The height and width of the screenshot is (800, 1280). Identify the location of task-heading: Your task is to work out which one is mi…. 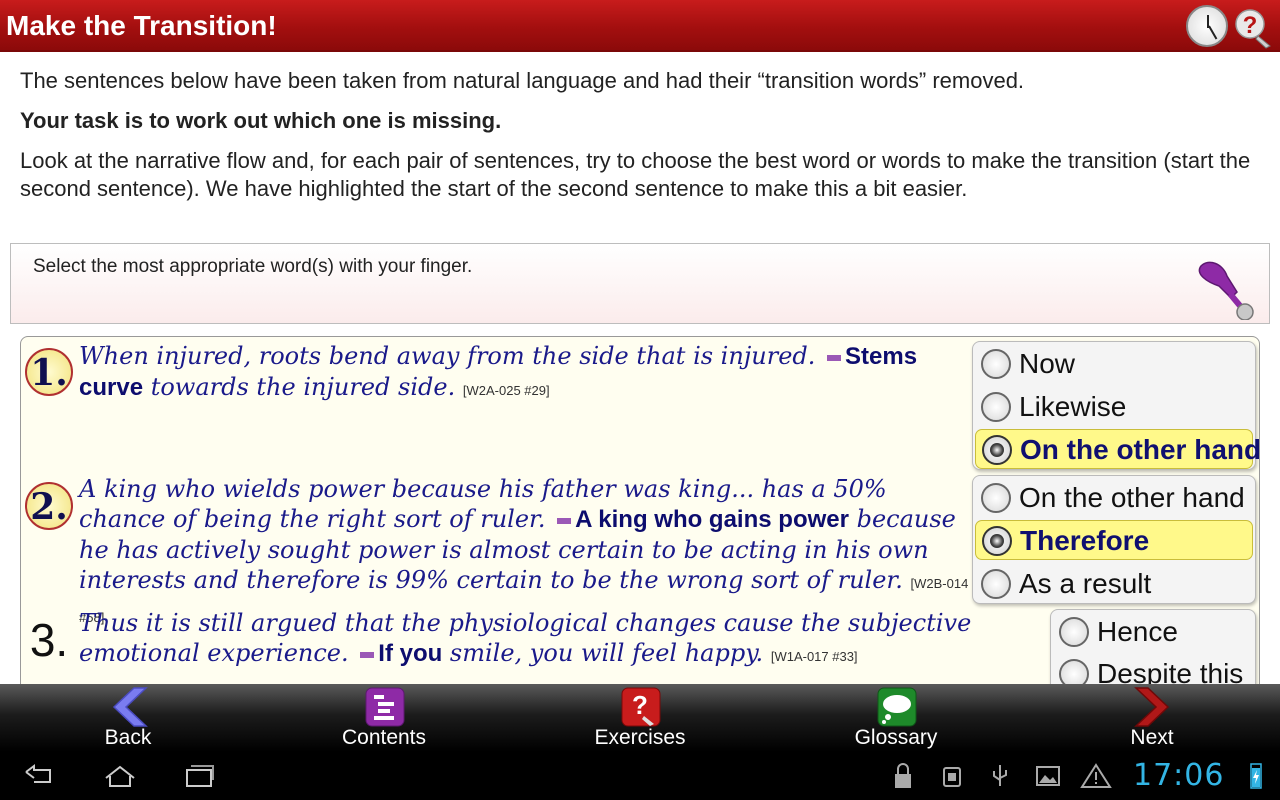
(261, 120).